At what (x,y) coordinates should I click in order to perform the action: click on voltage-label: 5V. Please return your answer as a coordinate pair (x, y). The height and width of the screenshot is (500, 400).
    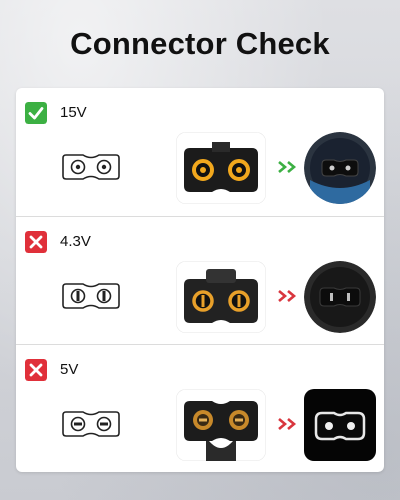
    Looking at the image, I should click on (69, 369).